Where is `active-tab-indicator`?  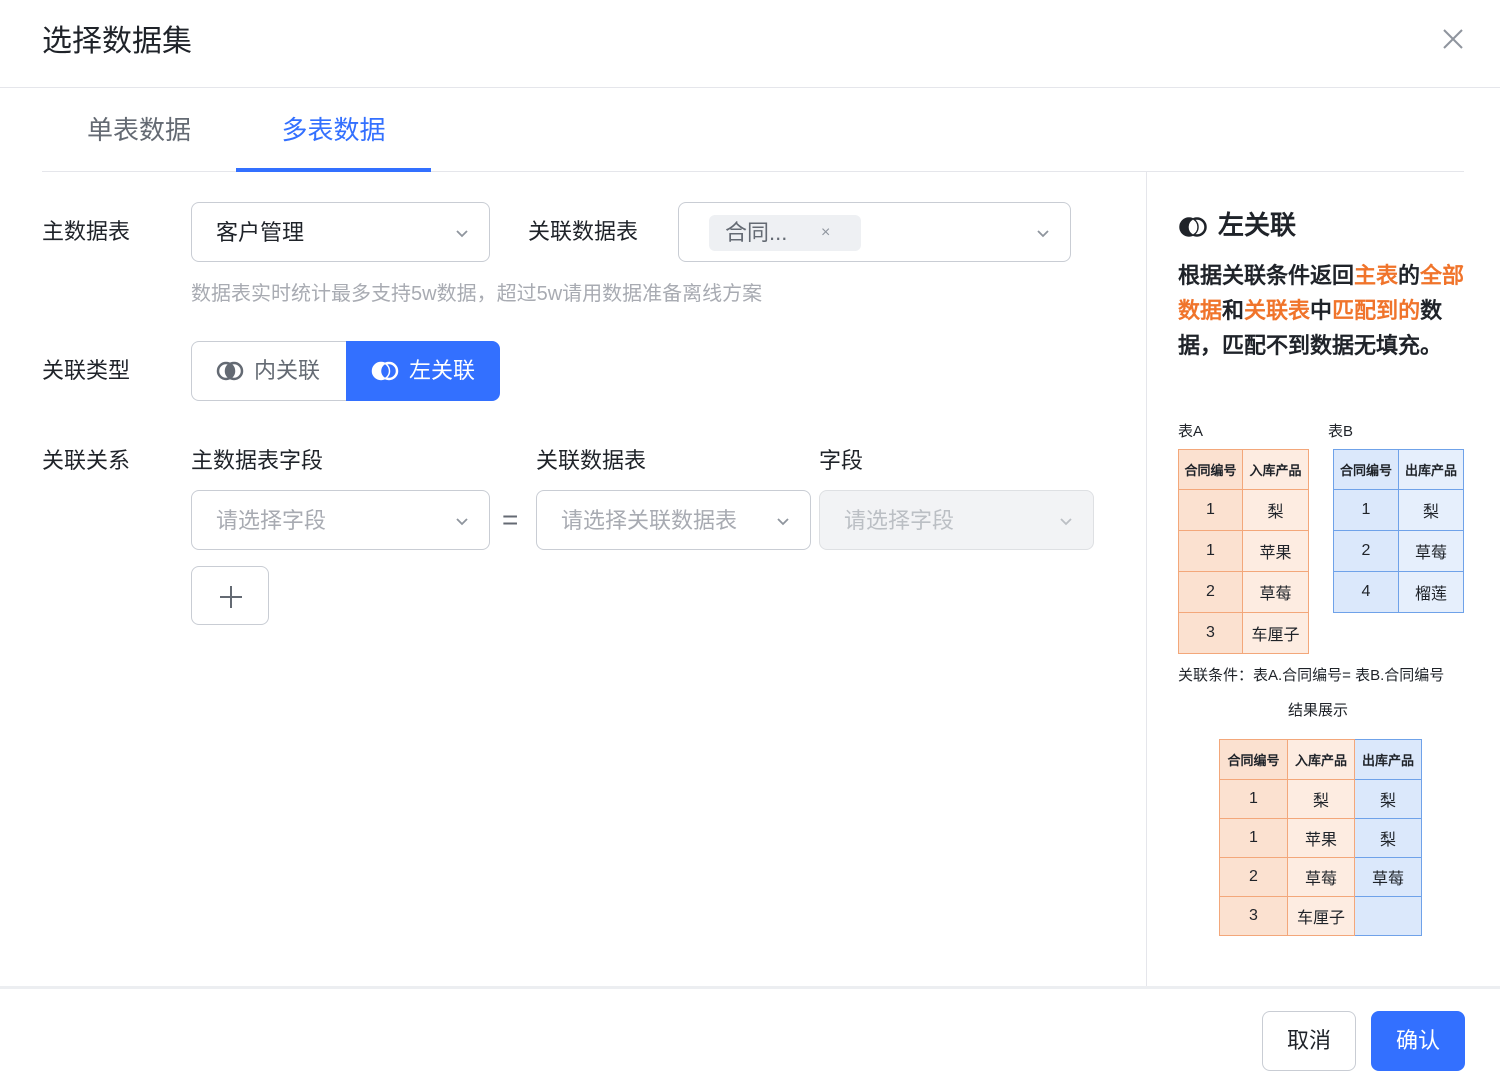 active-tab-indicator is located at coordinates (333, 170).